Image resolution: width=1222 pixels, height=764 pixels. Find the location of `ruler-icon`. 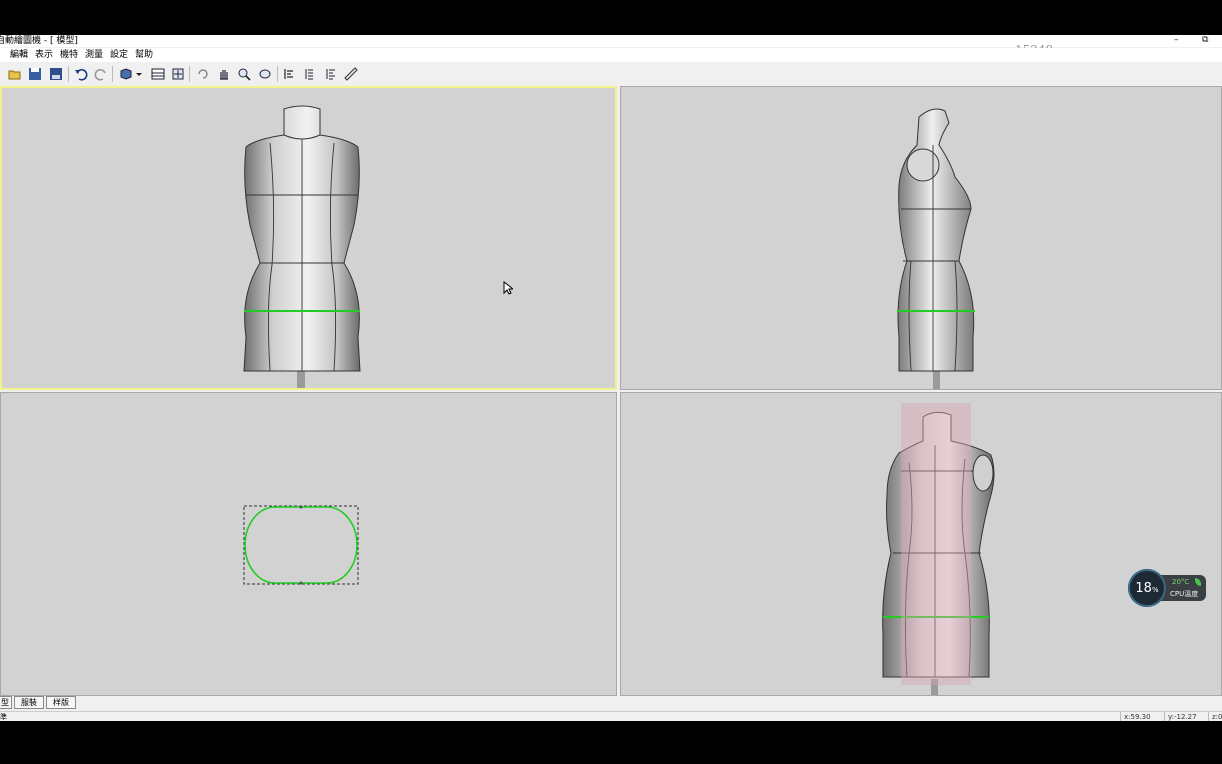

ruler-icon is located at coordinates (351, 74).